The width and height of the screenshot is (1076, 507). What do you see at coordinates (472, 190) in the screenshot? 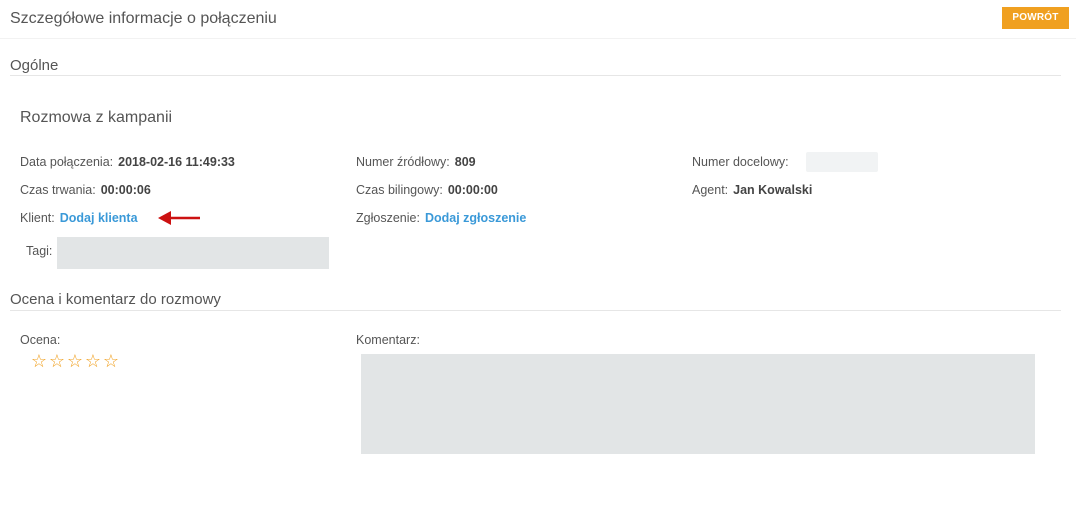
I see `billing-time-value: 00:00:00` at bounding box center [472, 190].